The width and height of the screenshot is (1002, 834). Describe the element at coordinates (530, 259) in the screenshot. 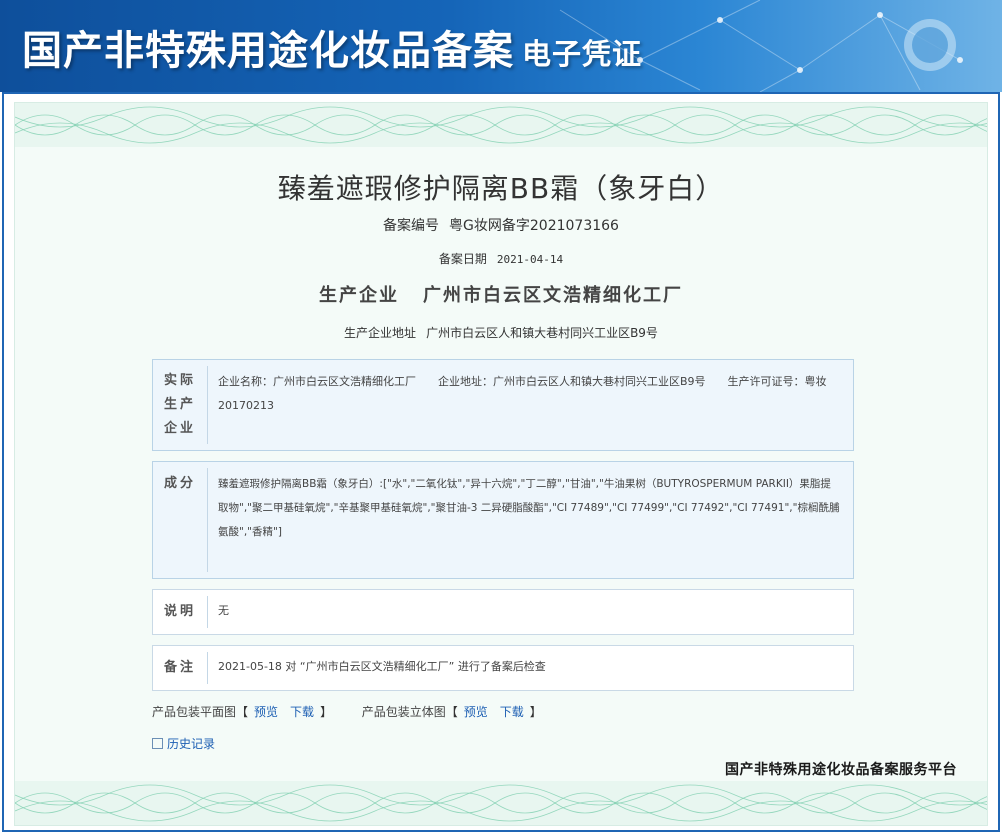

I see `registration-date-value: 2021-04-14` at that location.